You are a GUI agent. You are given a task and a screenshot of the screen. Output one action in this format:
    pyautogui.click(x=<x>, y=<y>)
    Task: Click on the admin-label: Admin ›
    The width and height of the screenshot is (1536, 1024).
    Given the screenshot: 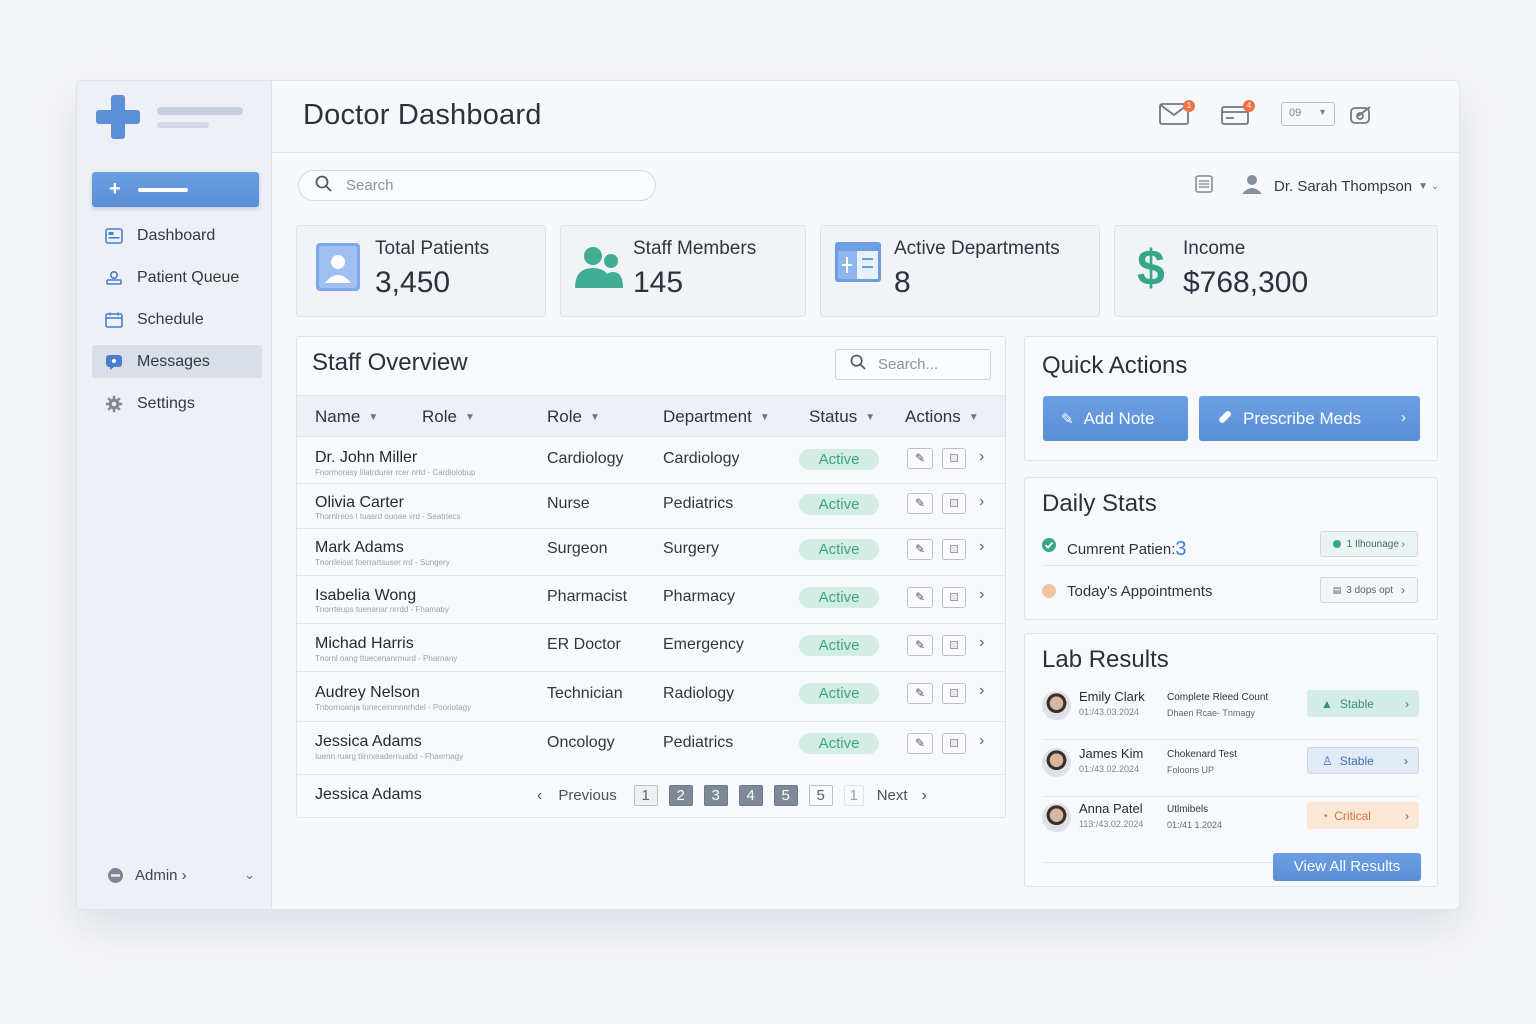 What is the action you would take?
    pyautogui.click(x=161, y=875)
    